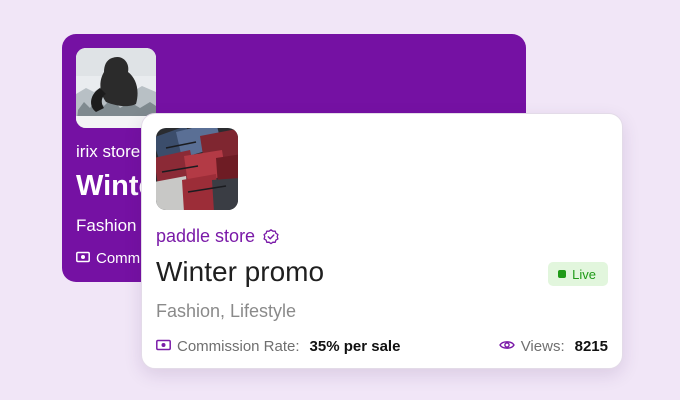  What do you see at coordinates (205, 236) in the screenshot?
I see `store-name: paddle store` at bounding box center [205, 236].